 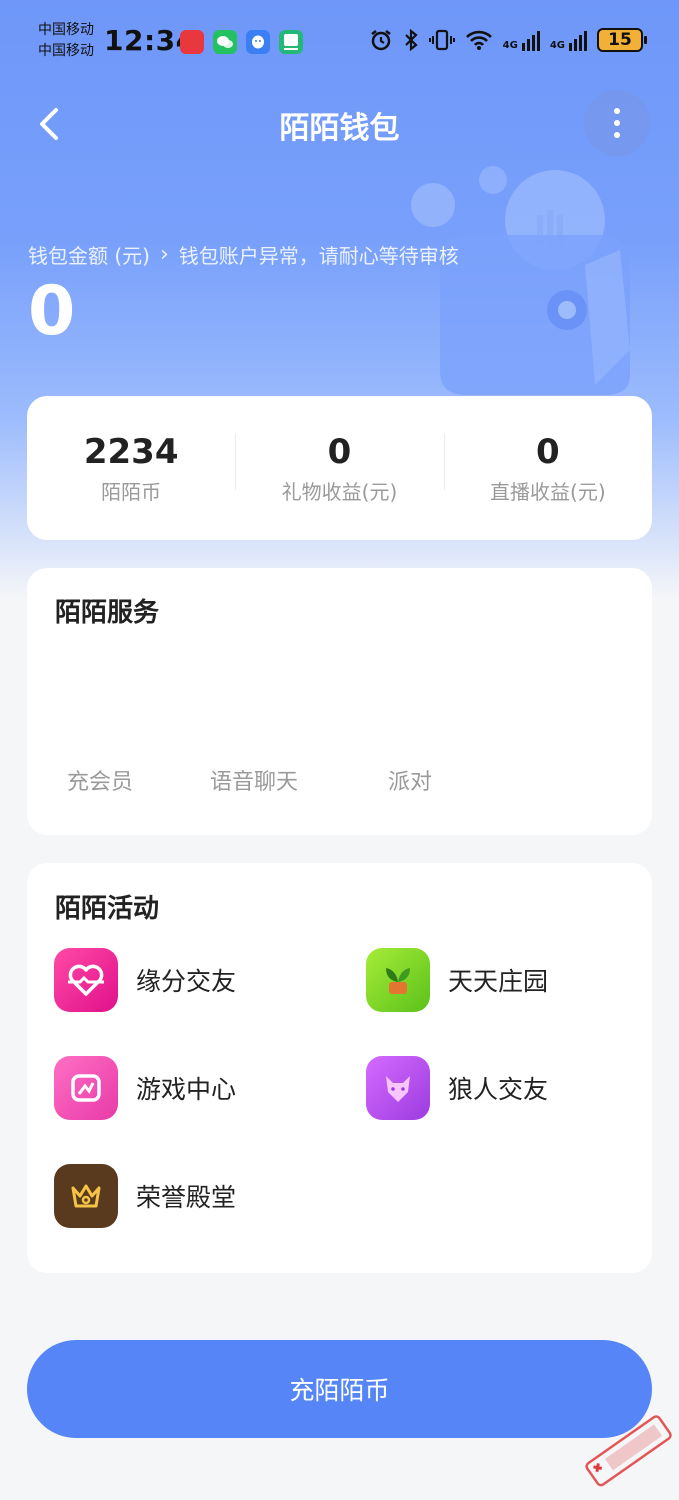 What do you see at coordinates (52, 311) in the screenshot?
I see `balance-value: 0` at bounding box center [52, 311].